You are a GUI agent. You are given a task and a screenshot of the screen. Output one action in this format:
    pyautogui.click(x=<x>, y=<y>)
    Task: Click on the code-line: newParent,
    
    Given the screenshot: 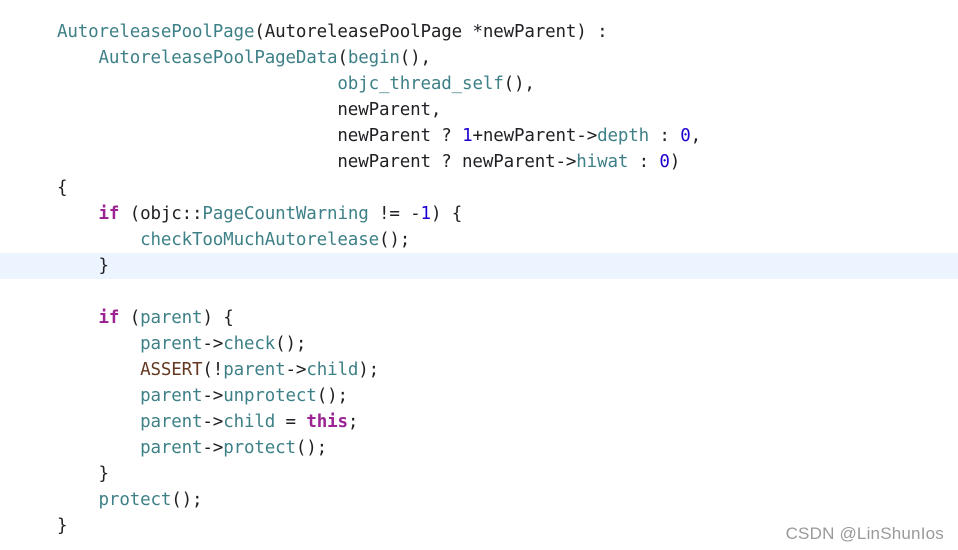 What is the action you would take?
    pyautogui.click(x=479, y=110)
    